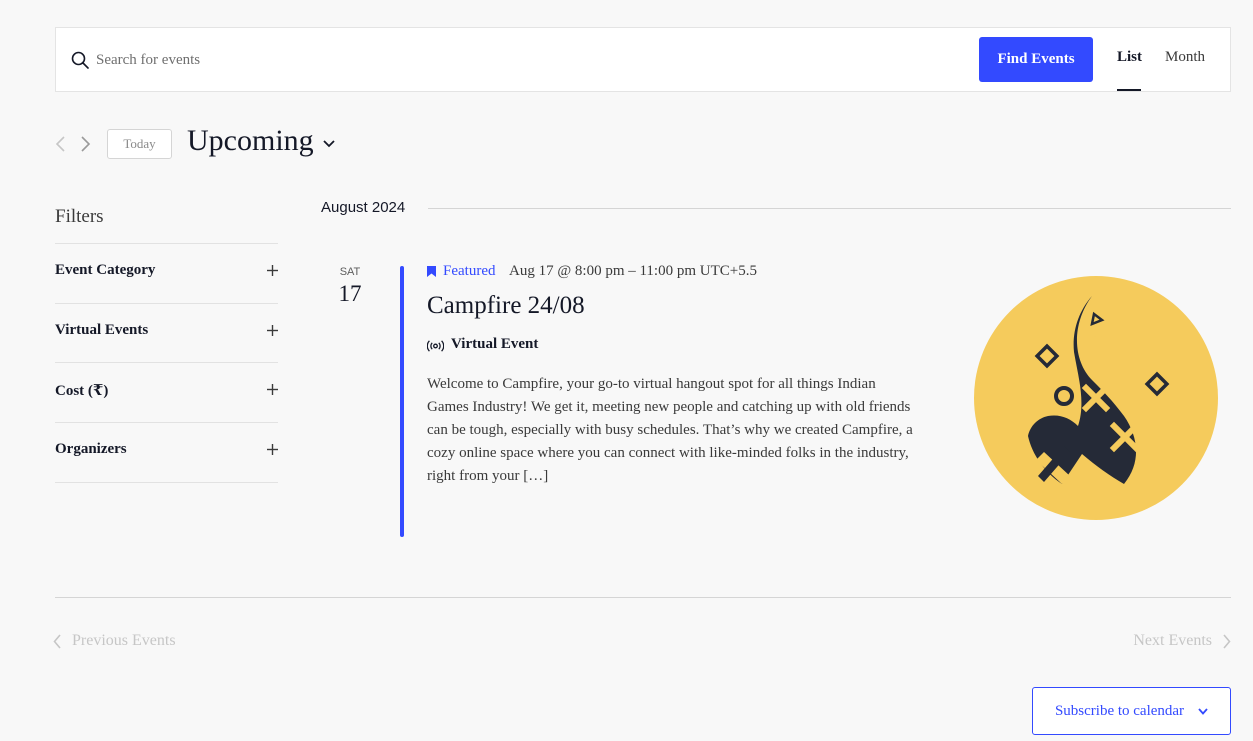 This screenshot has height=741, width=1253. What do you see at coordinates (250, 141) in the screenshot?
I see `date-range-selector: Upcoming` at bounding box center [250, 141].